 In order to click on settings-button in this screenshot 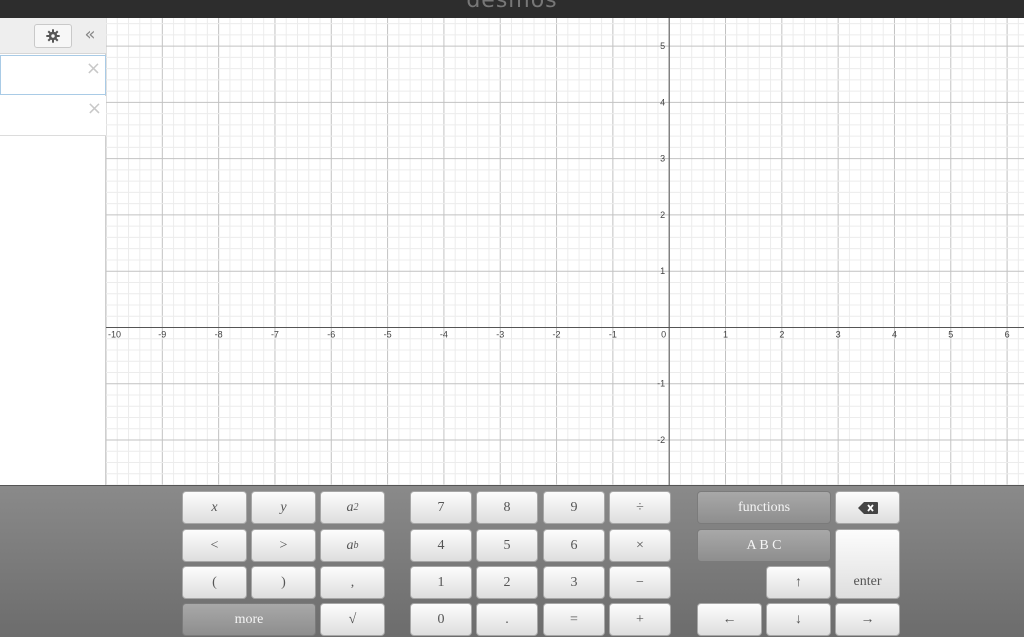, I will do `click(53, 36)`.